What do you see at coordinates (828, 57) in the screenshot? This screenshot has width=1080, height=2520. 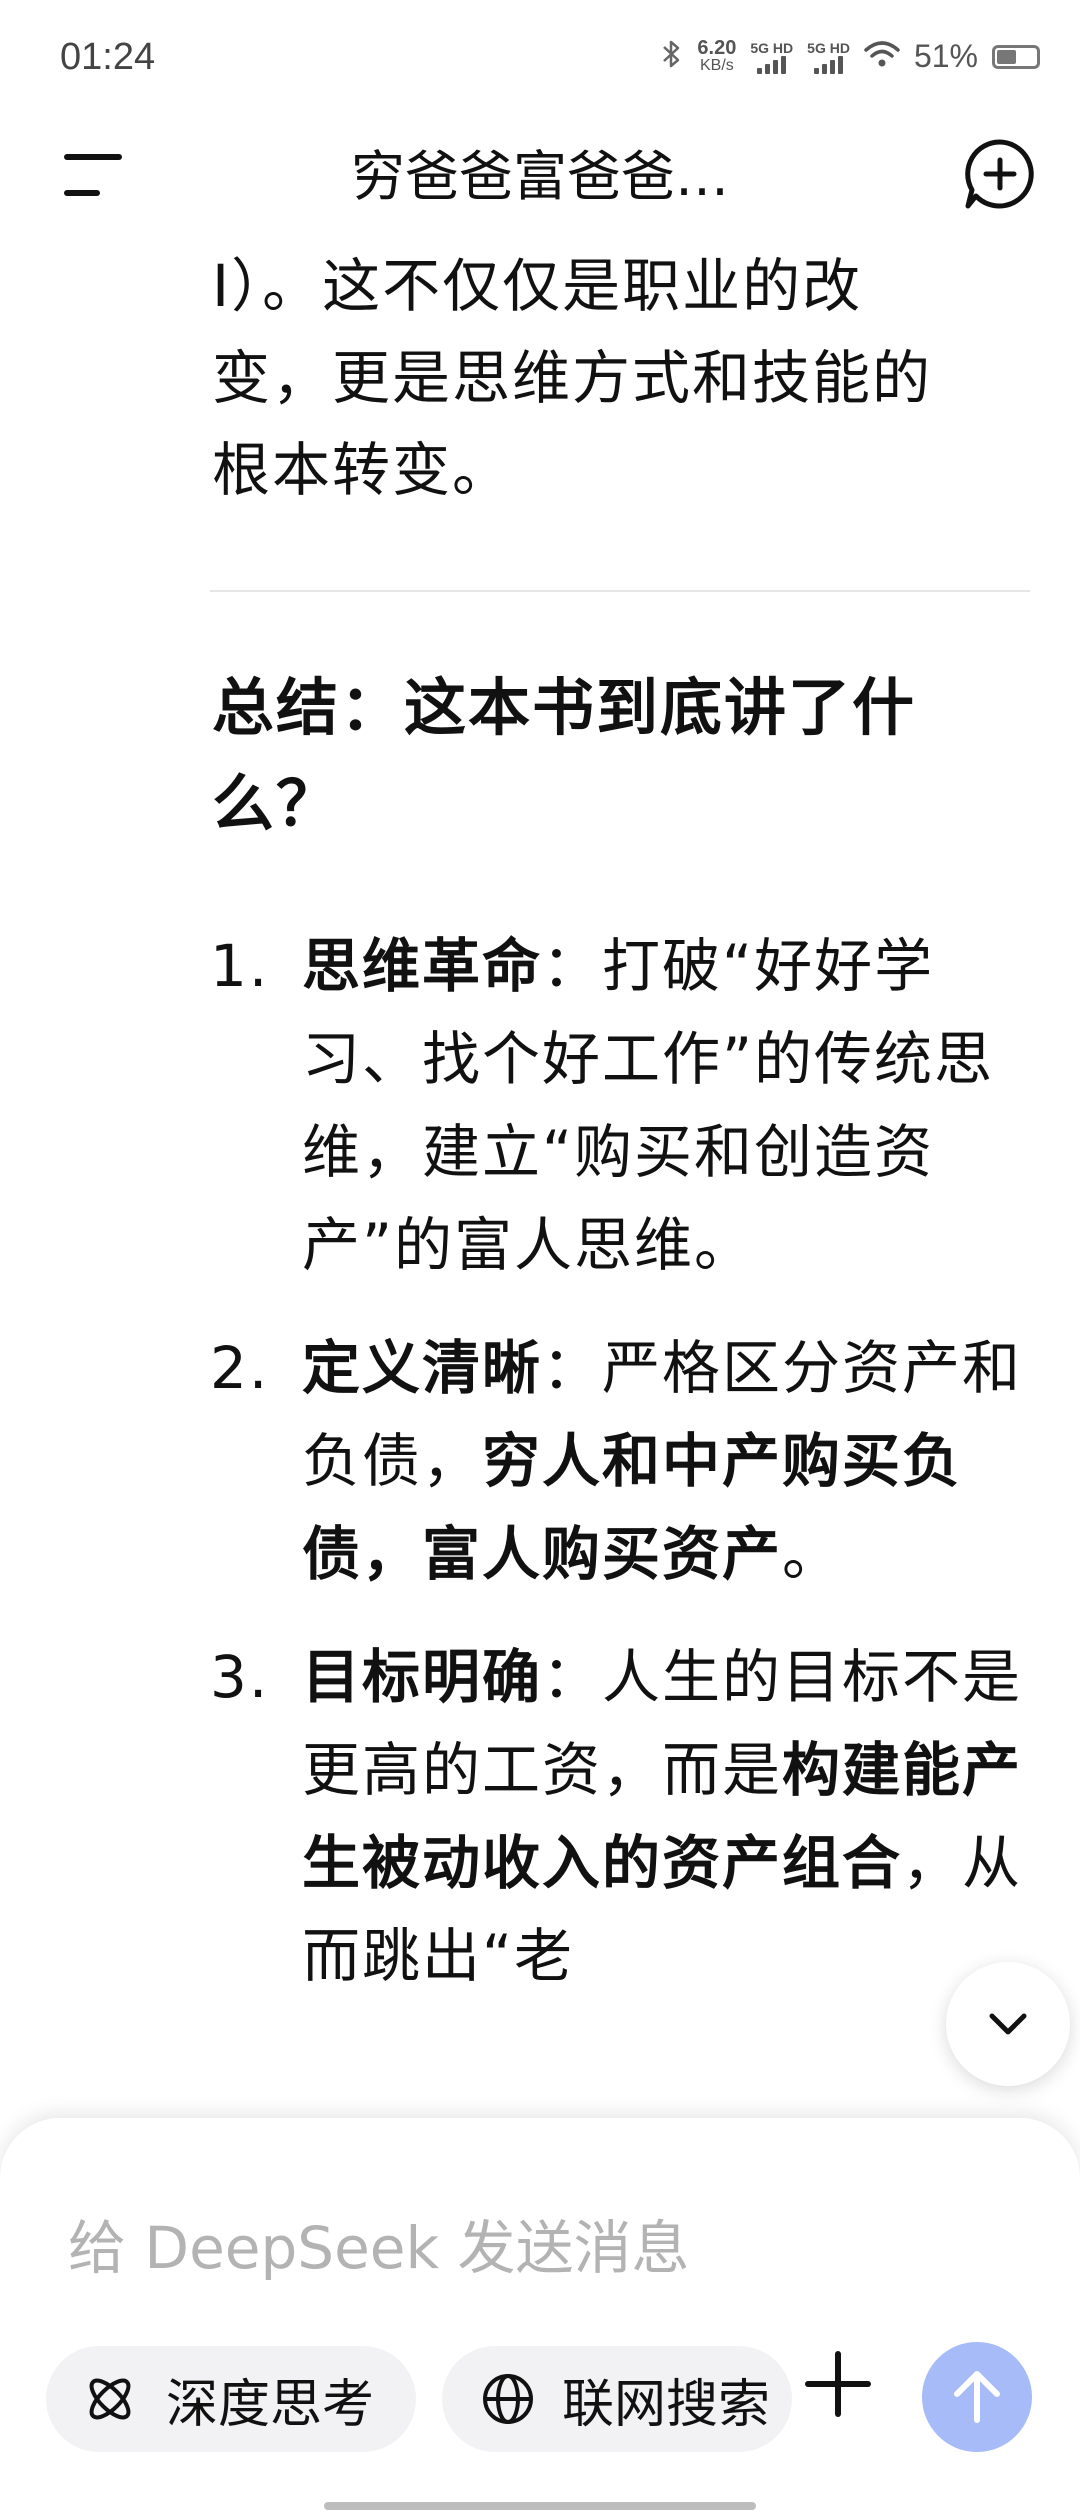 I see `signal-2-icon: 5G HD` at bounding box center [828, 57].